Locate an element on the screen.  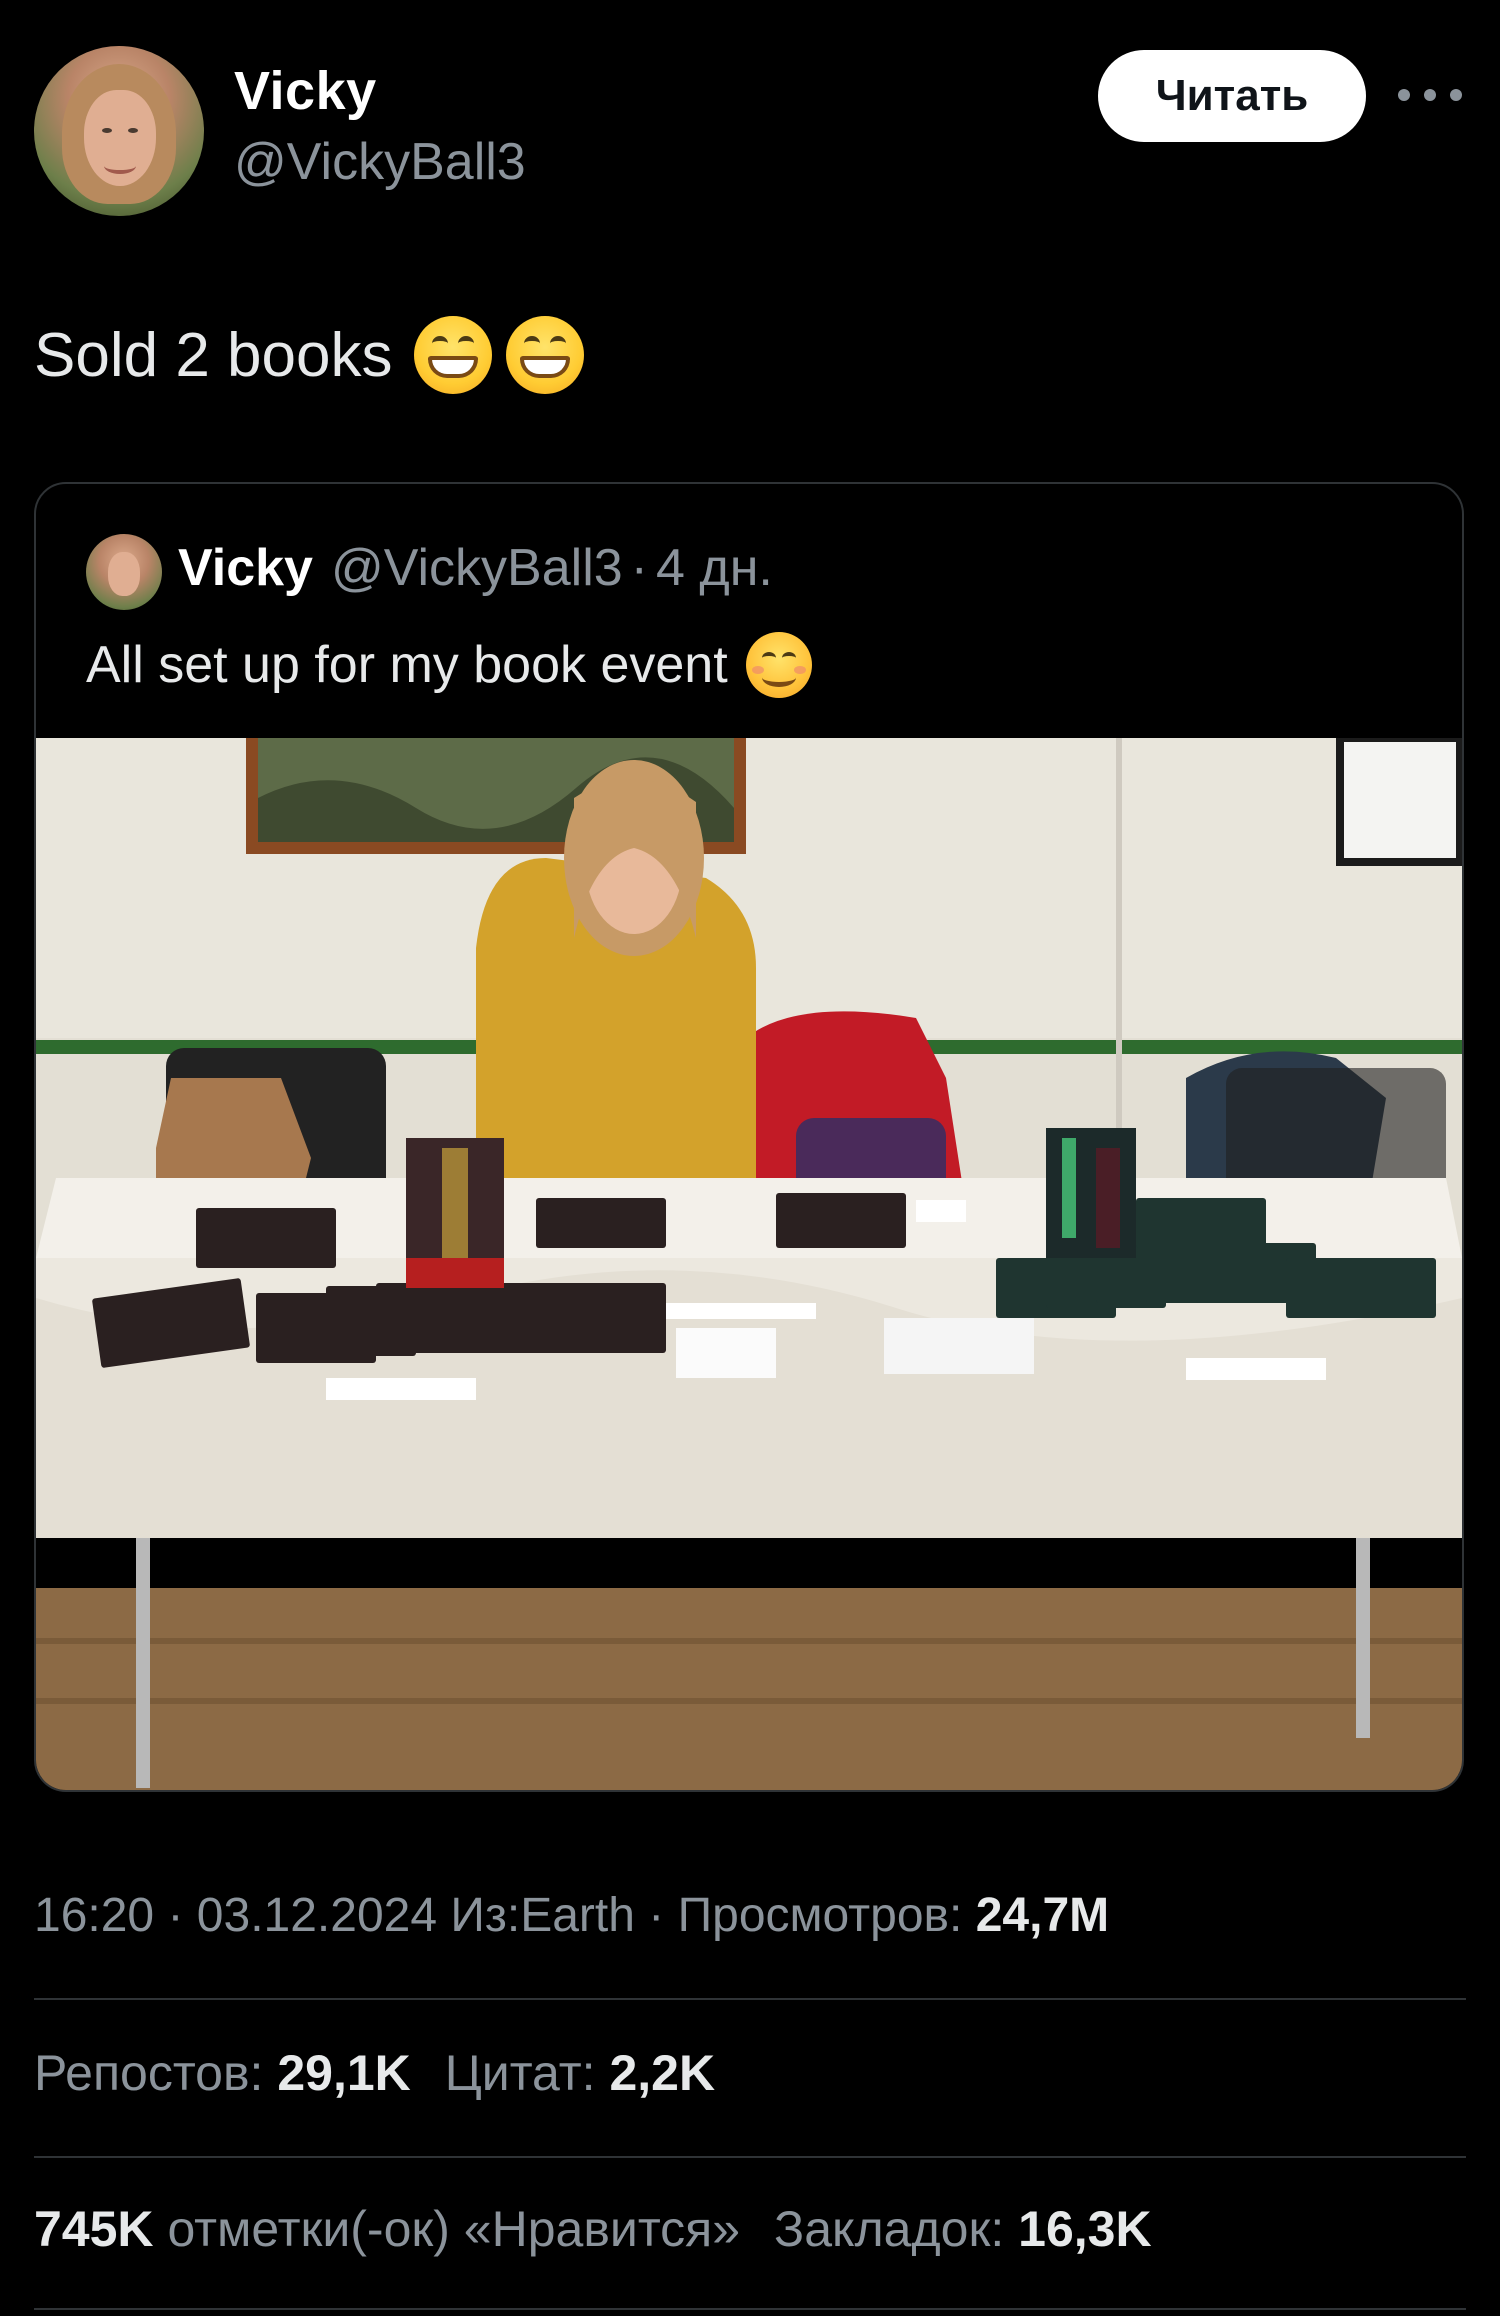
quoted-tweet-text-content: All set up for my book event is located at coordinates (407, 665).